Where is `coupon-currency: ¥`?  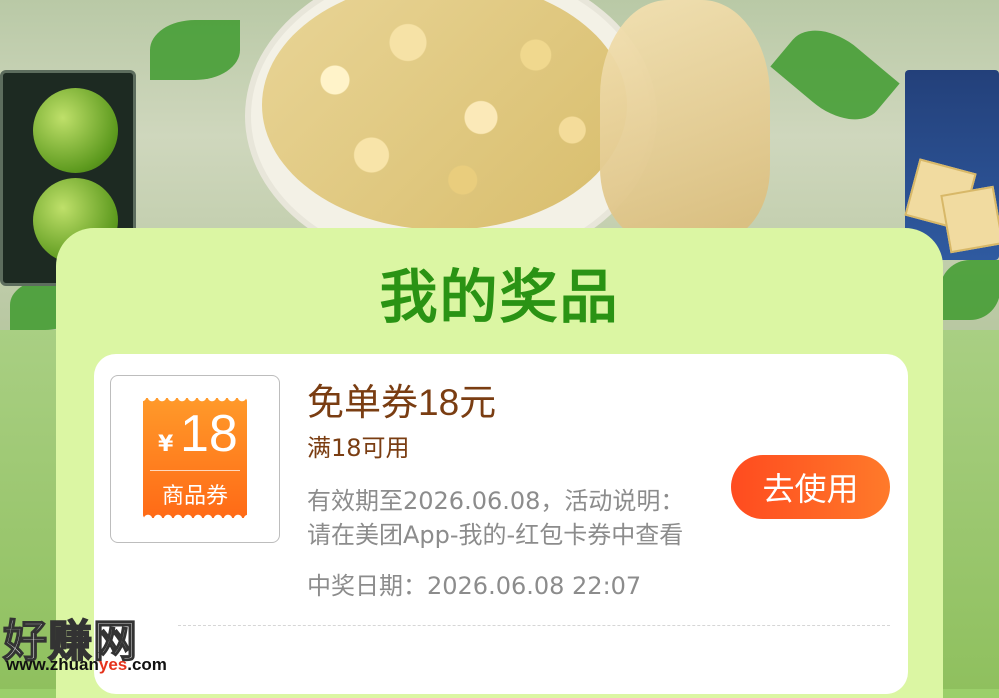
coupon-currency: ¥ is located at coordinates (166, 444).